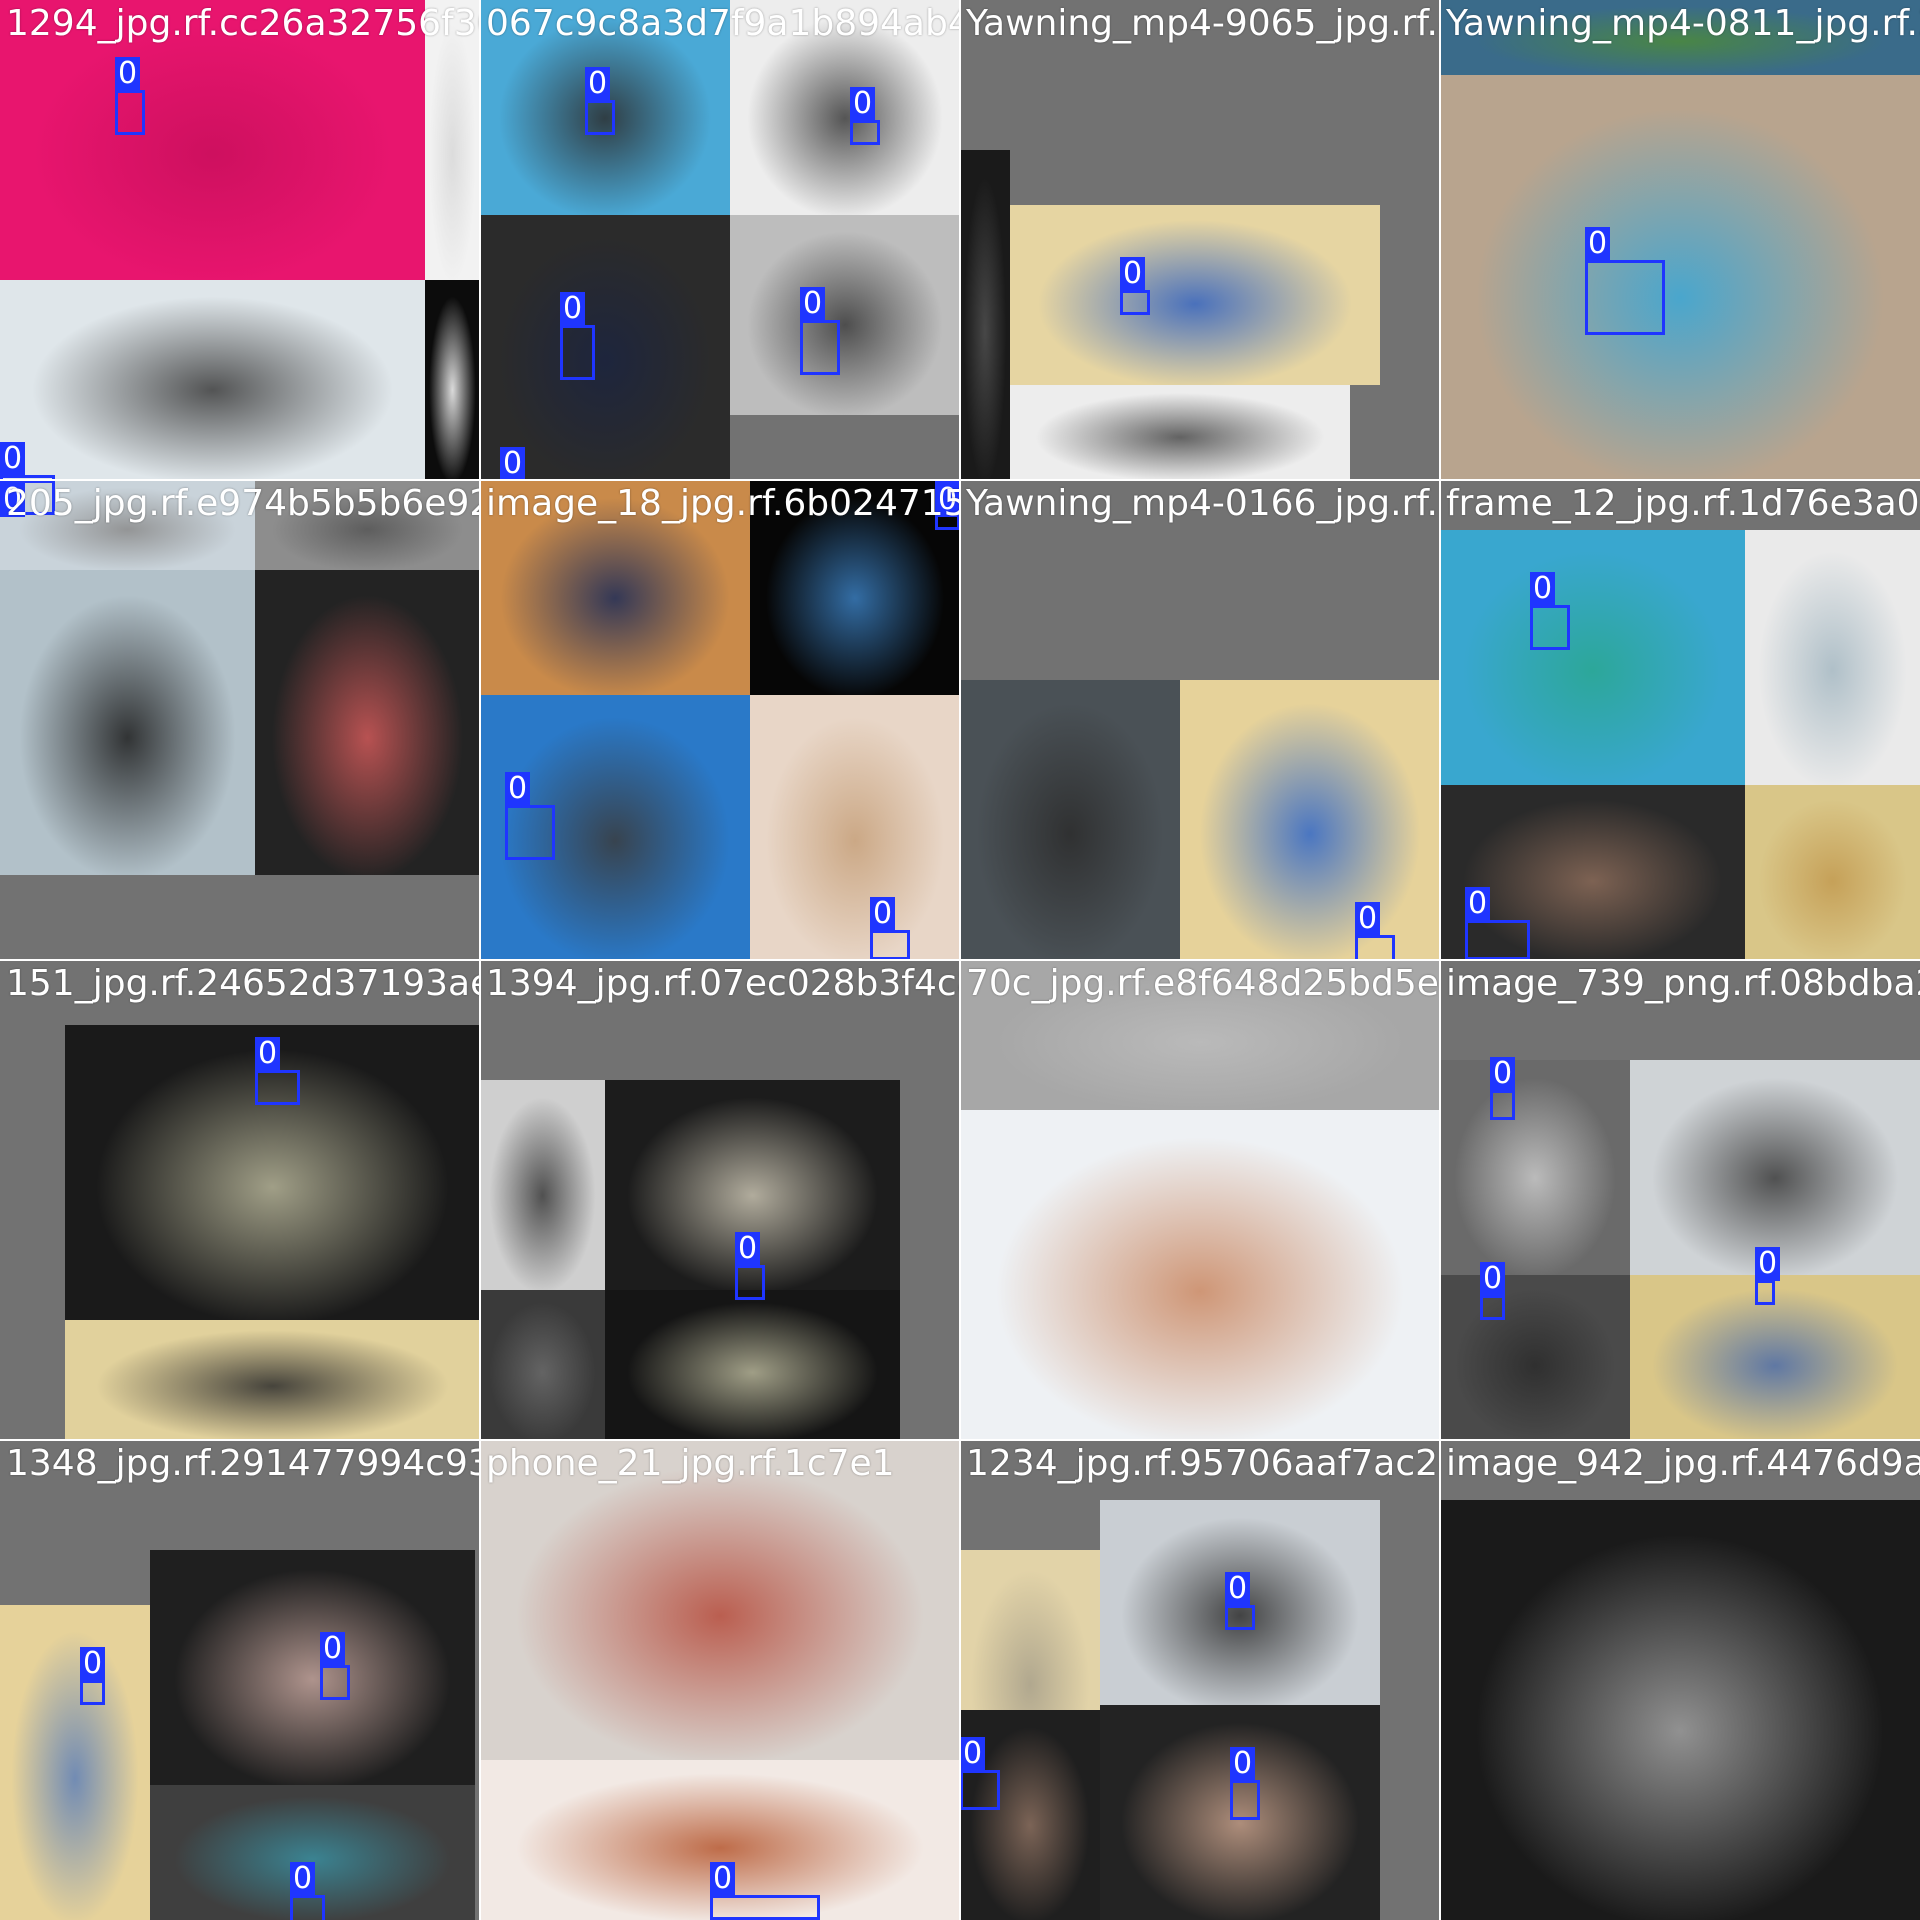 The height and width of the screenshot is (1920, 1920). Describe the element at coordinates (243, 983) in the screenshot. I see `tile-filename-caption: 151_jpg.rf.24652d37193aeb` at that location.